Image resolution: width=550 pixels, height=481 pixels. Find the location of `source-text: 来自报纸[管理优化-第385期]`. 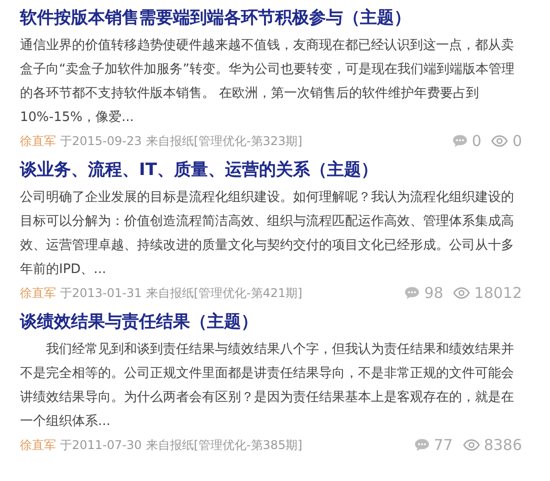

source-text: 来自报纸[管理优化-第385期] is located at coordinates (224, 445).